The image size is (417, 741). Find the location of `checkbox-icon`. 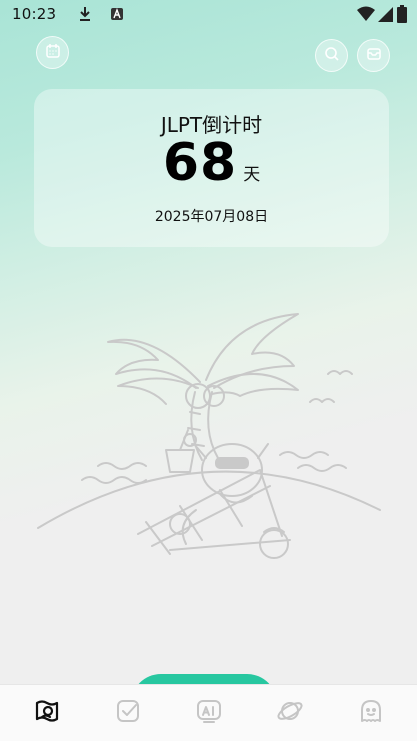

checkbox-icon is located at coordinates (128, 713).